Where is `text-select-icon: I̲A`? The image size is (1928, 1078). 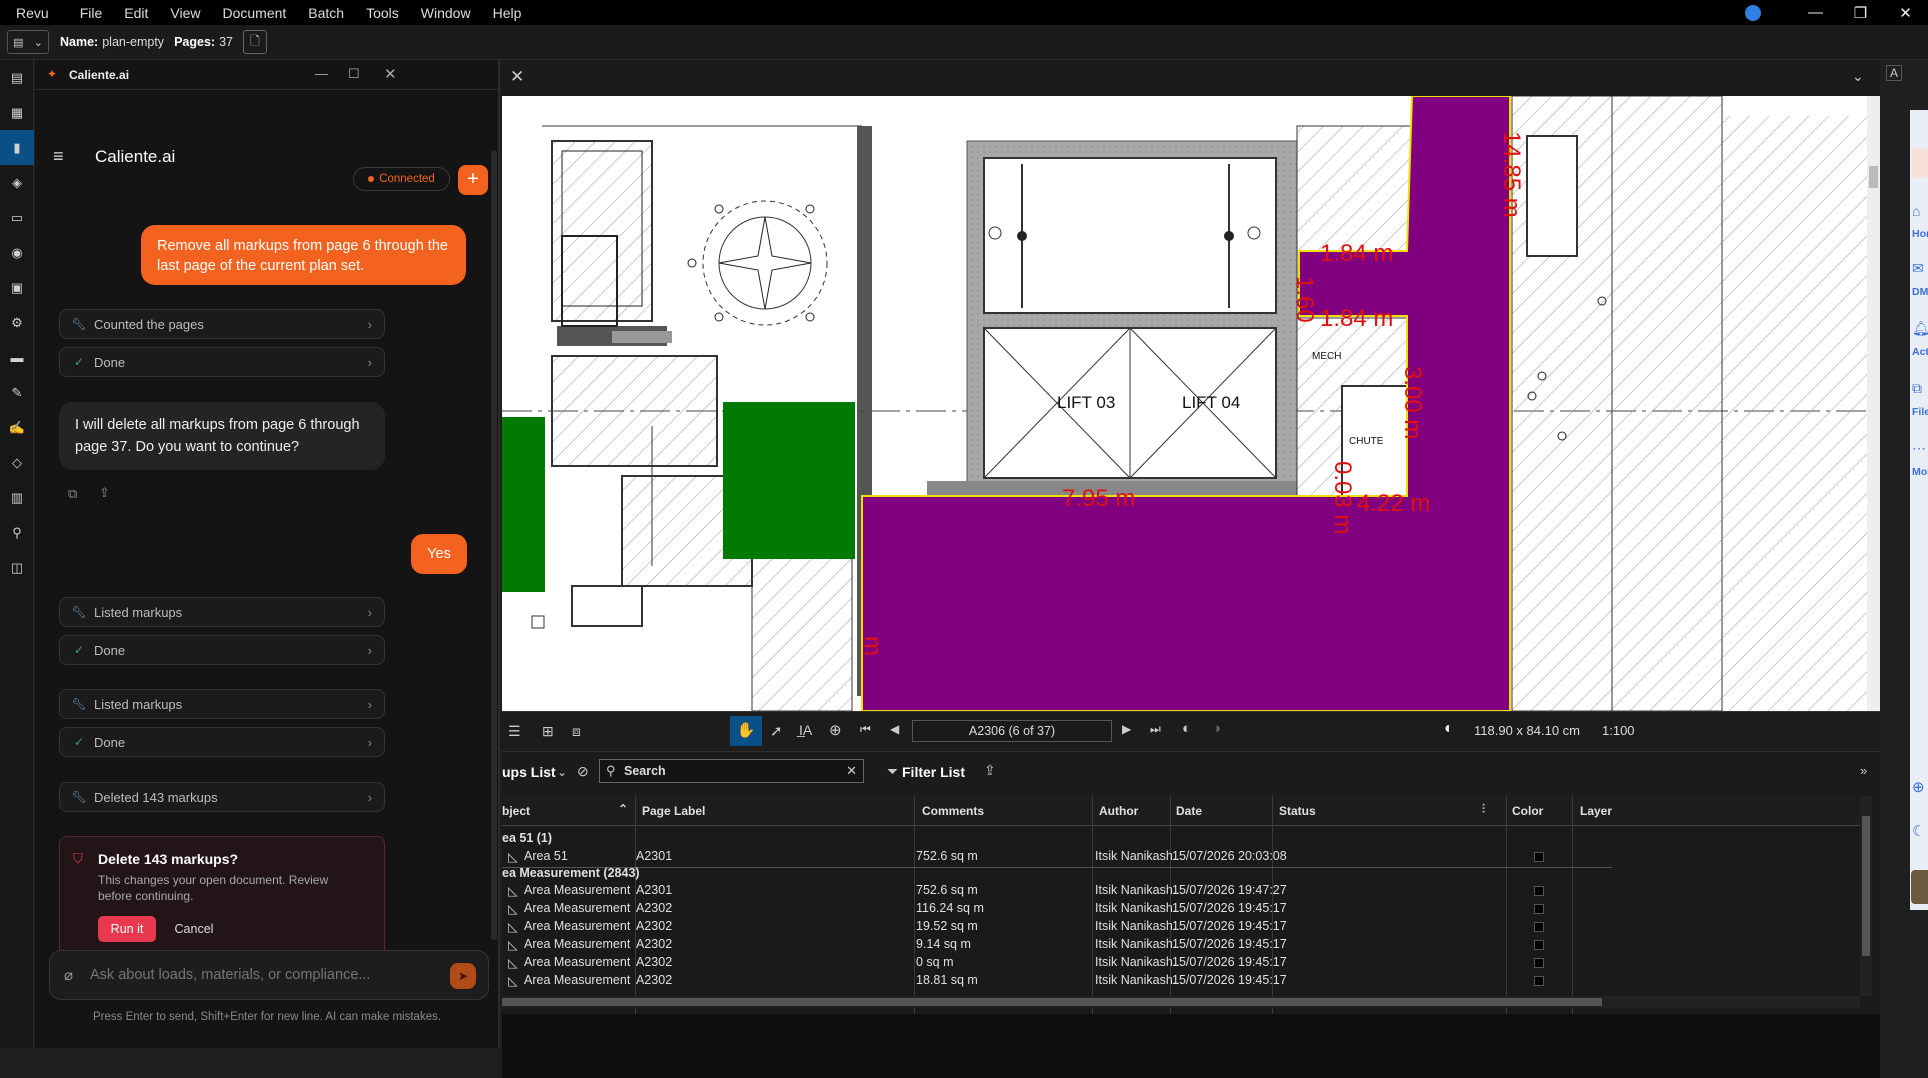
text-select-icon: I̲A is located at coordinates (805, 730).